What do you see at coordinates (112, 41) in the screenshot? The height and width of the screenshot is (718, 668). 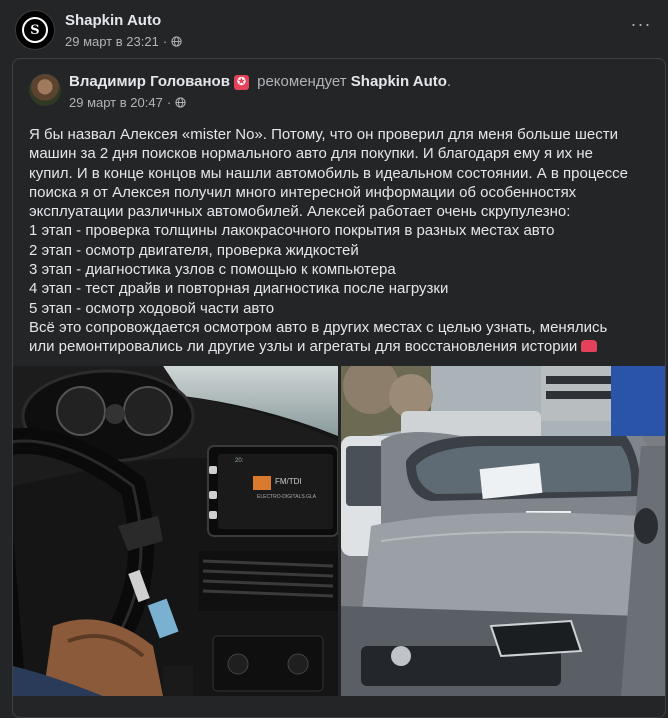 I see `post-timestamp: 29 март в 23:21` at bounding box center [112, 41].